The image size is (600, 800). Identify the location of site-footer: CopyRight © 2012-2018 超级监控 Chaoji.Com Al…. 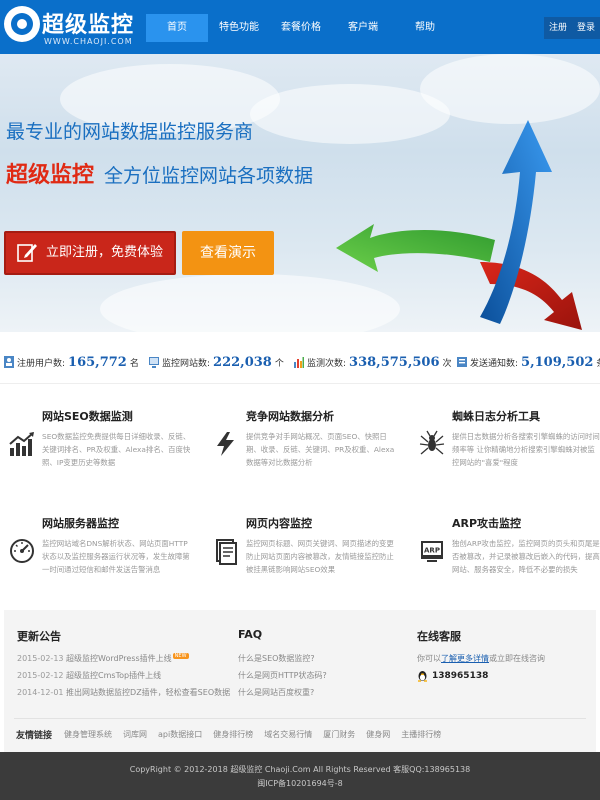
(300, 776).